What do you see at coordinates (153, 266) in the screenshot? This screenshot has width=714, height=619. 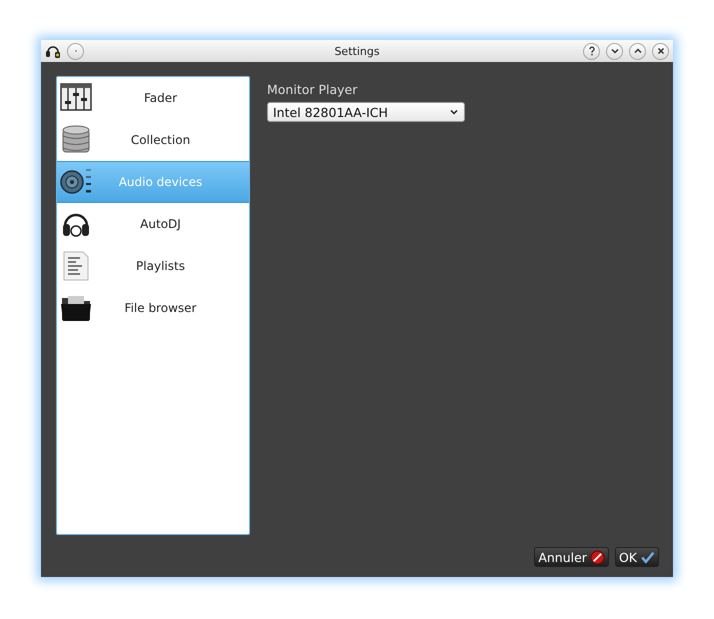 I see `sidebar-item: Playlists` at bounding box center [153, 266].